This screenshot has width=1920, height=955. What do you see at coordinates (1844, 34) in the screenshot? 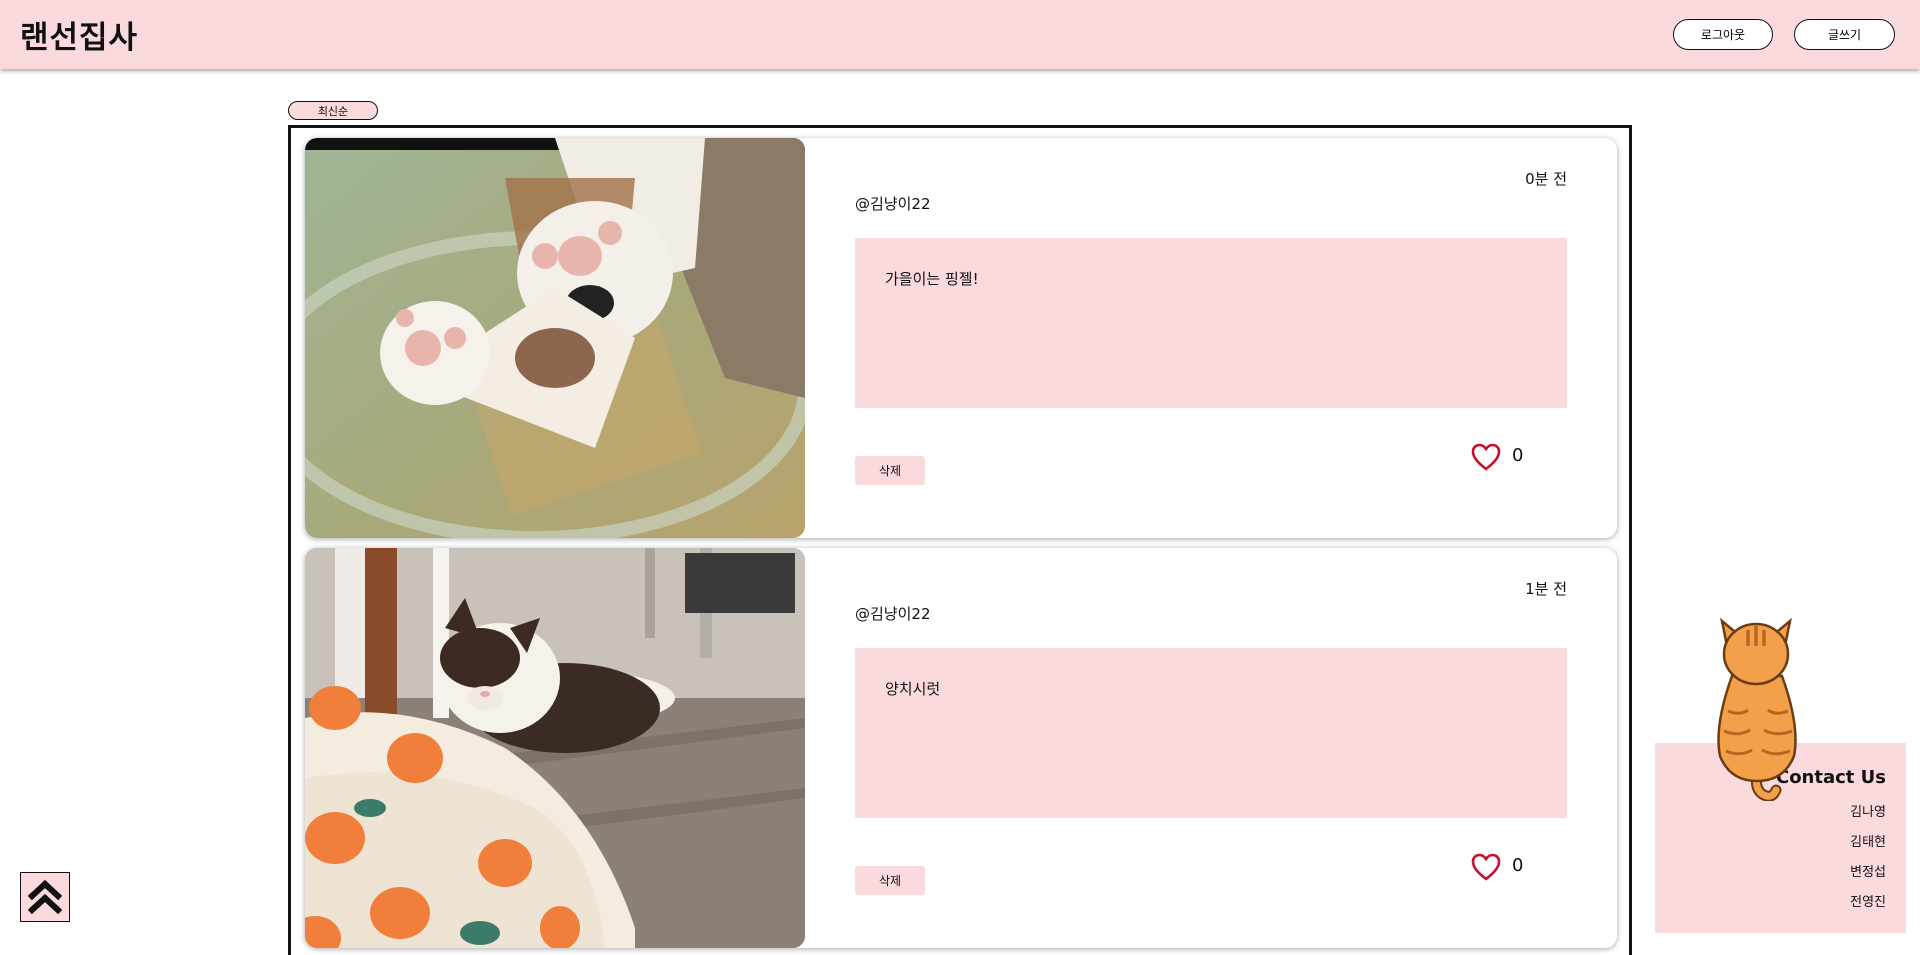
I see `write-post-button: 글쓰기` at bounding box center [1844, 34].